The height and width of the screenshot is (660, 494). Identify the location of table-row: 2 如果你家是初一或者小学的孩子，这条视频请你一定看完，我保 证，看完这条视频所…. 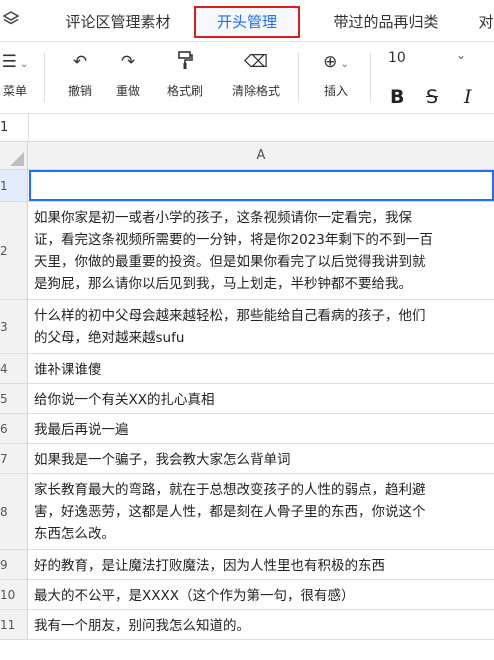
(247, 251).